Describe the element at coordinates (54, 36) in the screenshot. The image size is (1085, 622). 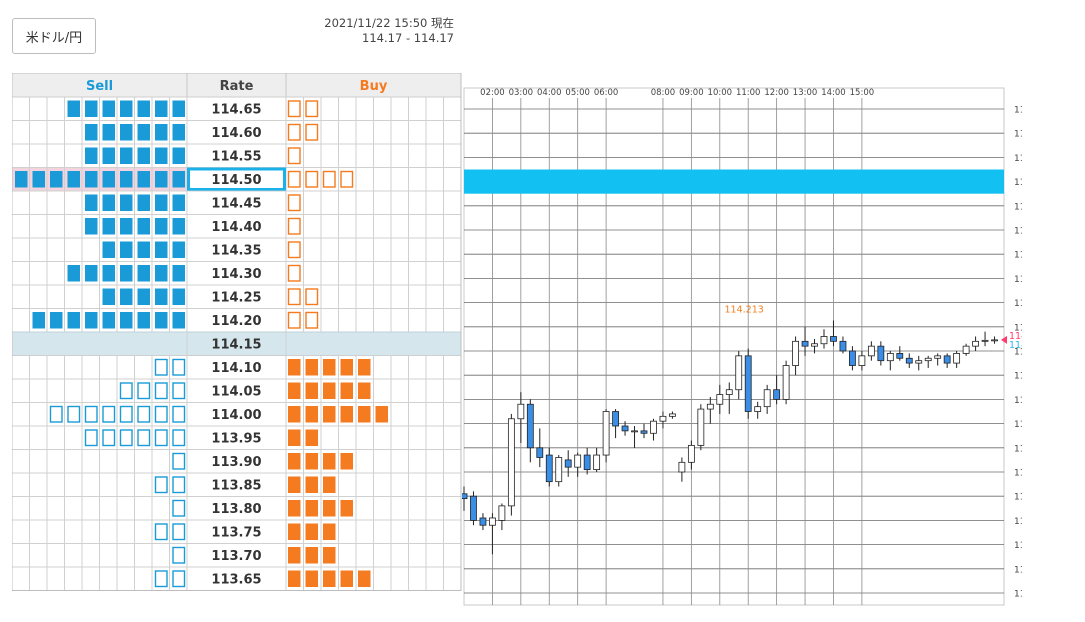
I see `currency-pair-button: 米ドル/円` at that location.